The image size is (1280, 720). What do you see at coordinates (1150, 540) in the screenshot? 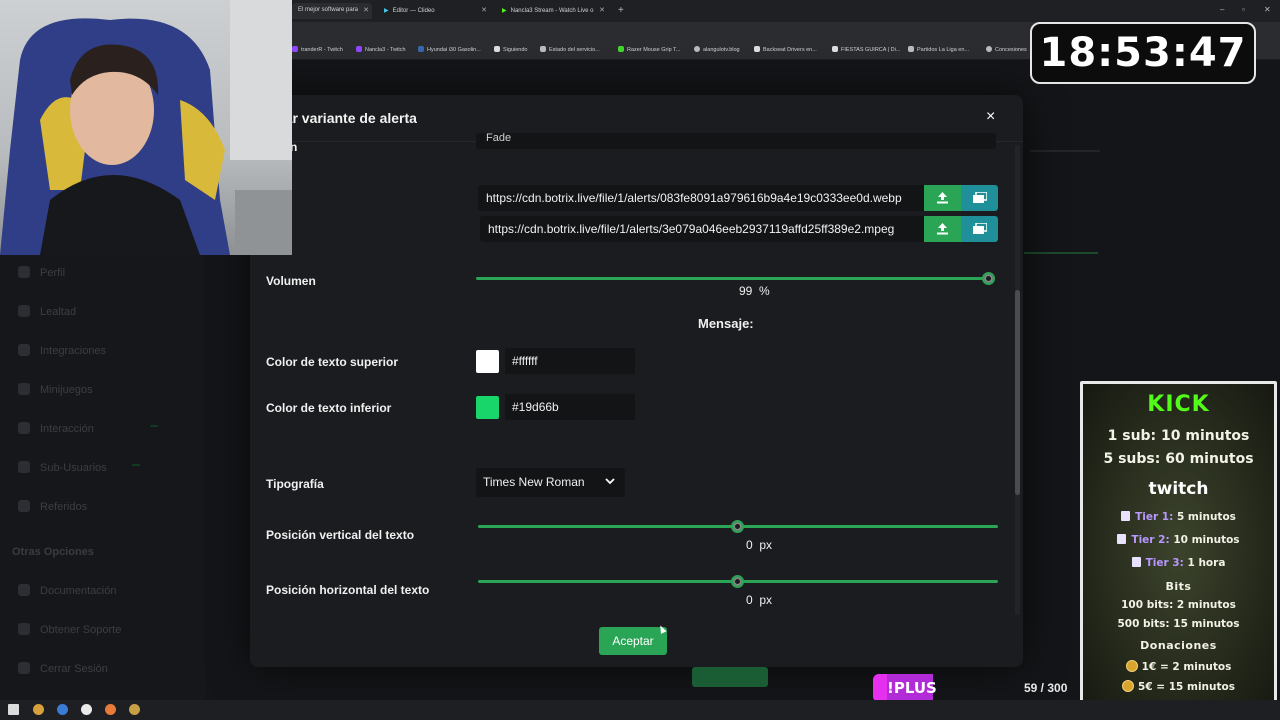
I see `tier-label: Tier 2:` at bounding box center [1150, 540].